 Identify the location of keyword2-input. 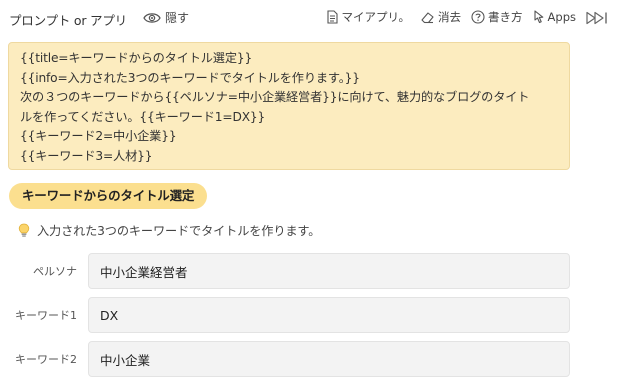
(329, 359).